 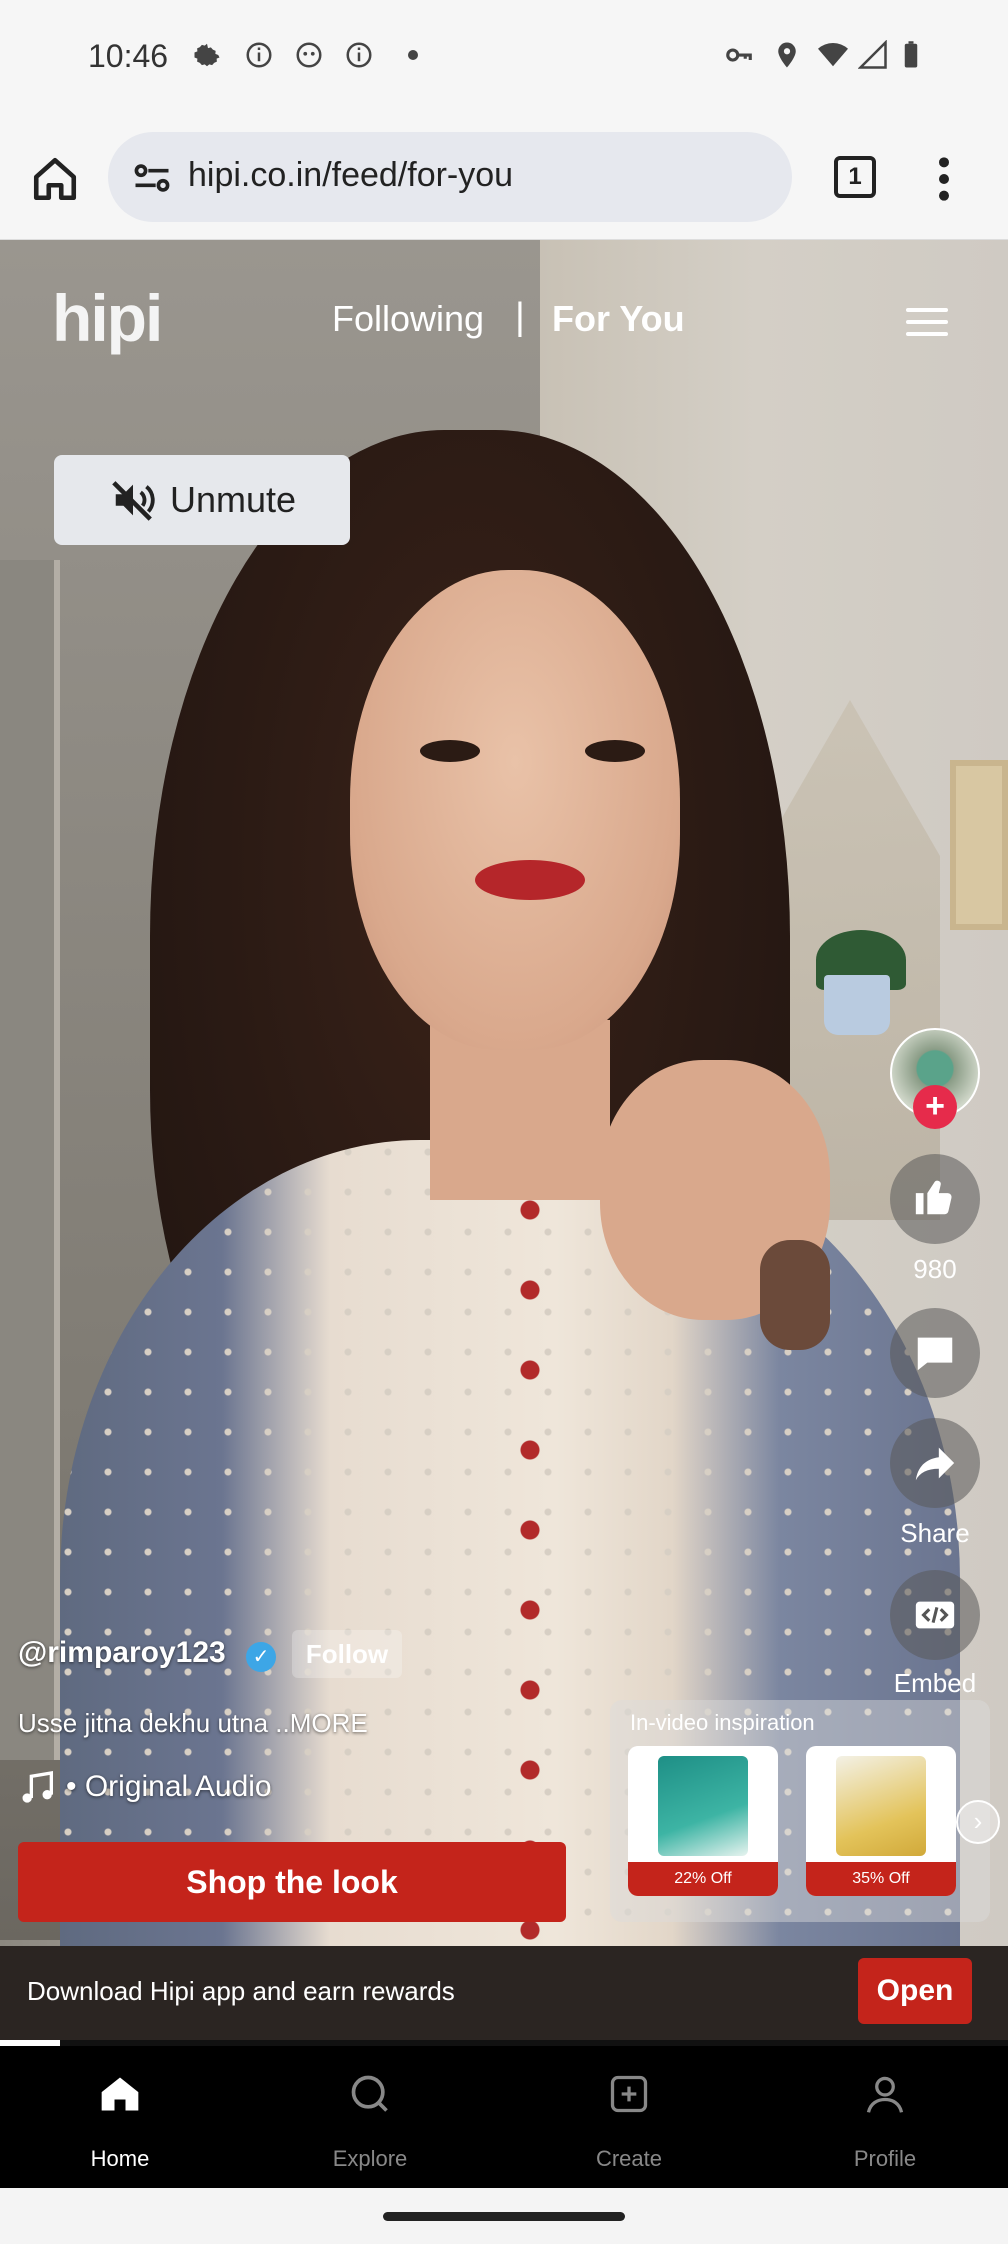 What do you see at coordinates (935, 1683) in the screenshot?
I see `embed-label: Embed` at bounding box center [935, 1683].